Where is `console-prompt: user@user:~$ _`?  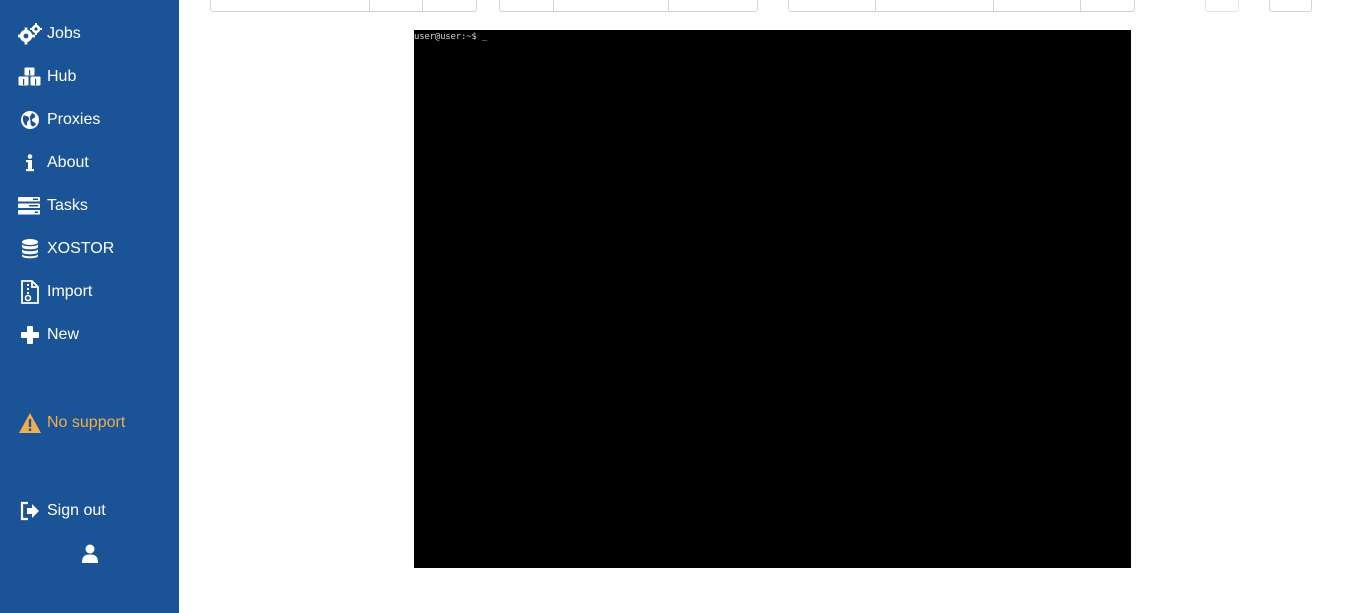 console-prompt: user@user:~$ _ is located at coordinates (451, 37).